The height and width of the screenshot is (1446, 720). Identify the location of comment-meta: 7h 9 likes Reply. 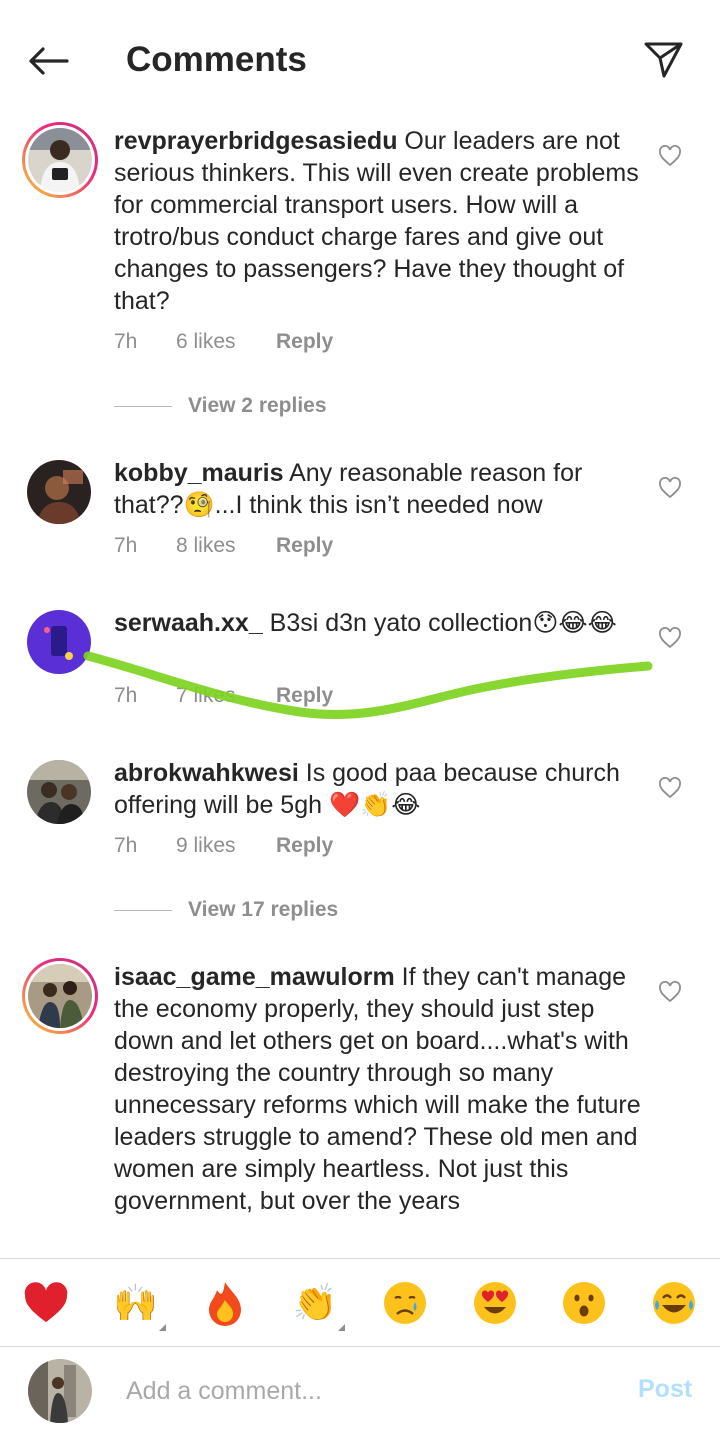
(223, 846).